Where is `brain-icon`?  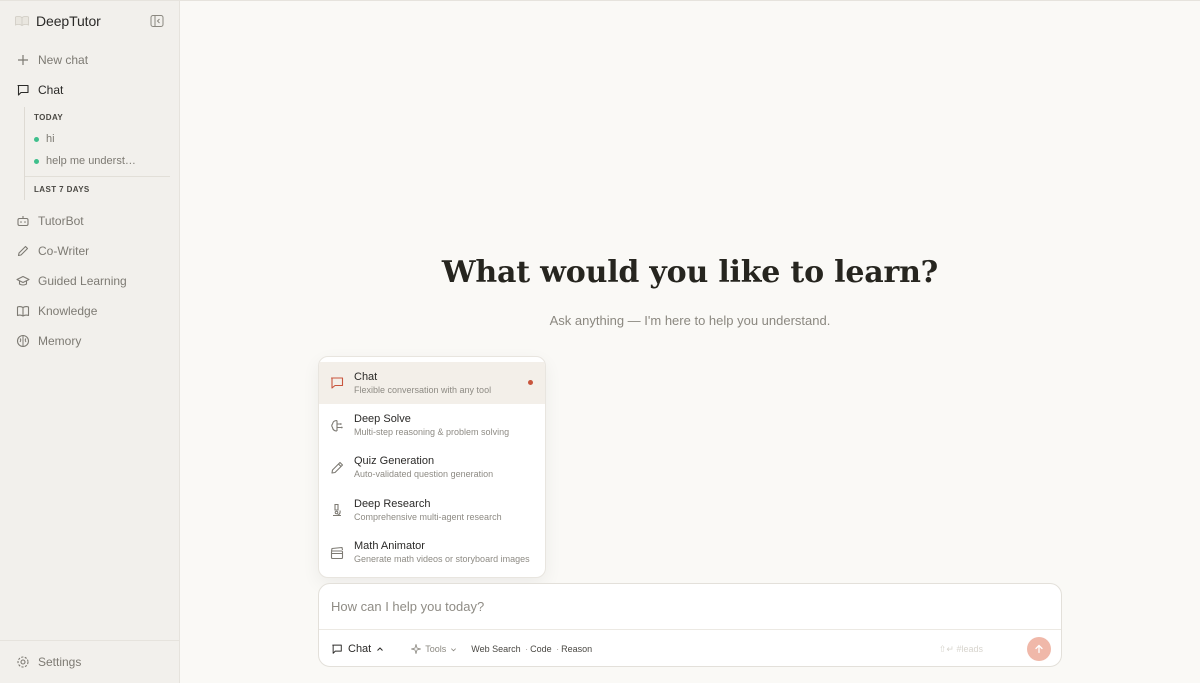
brain-icon is located at coordinates (23, 341).